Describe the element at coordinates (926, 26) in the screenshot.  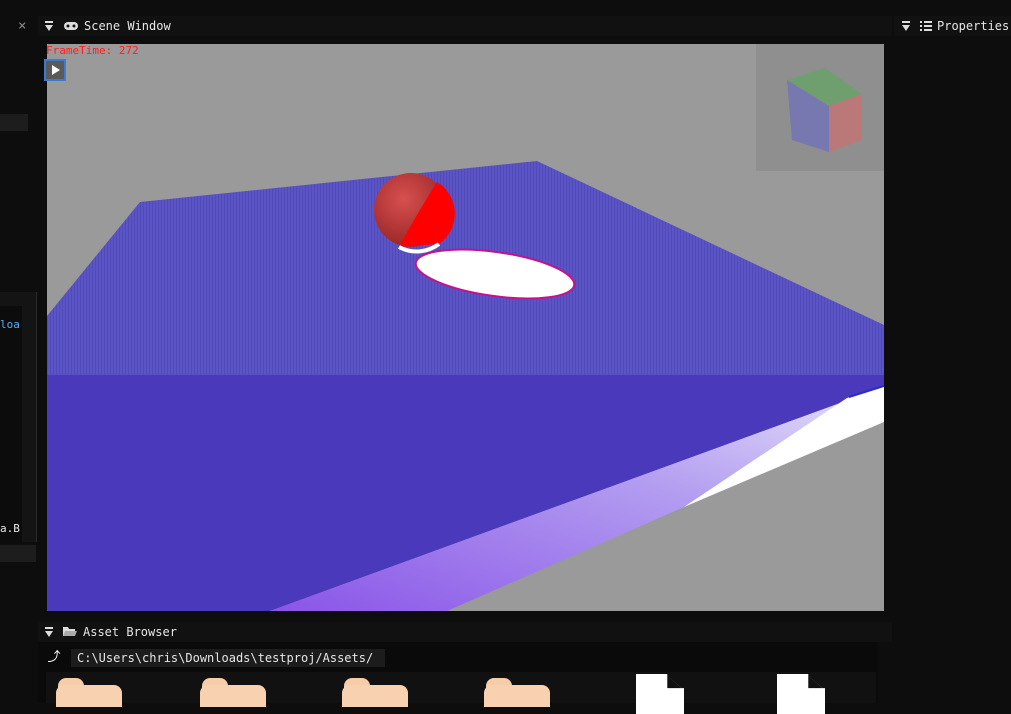
I see `list-icon` at that location.